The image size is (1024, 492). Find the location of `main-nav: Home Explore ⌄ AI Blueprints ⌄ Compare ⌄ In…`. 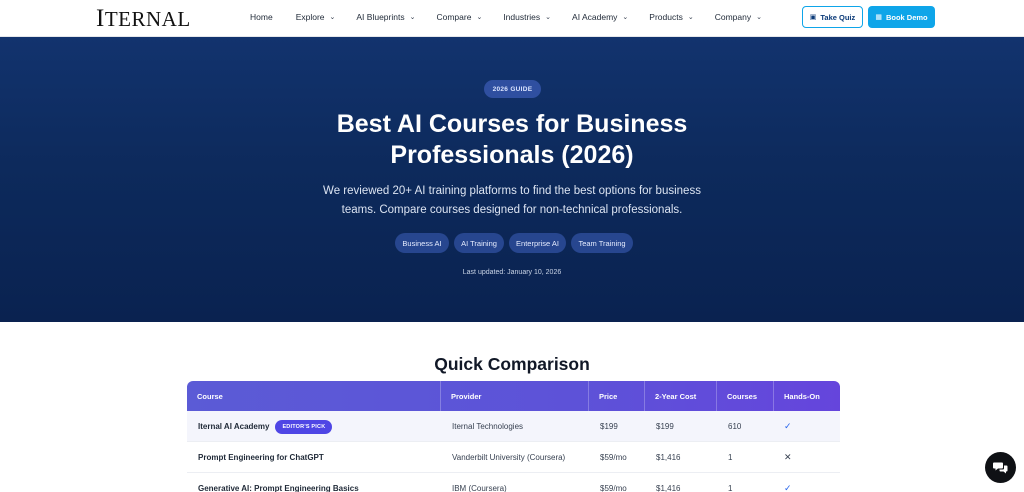

main-nav: Home Explore ⌄ AI Blueprints ⌄ Compare ⌄ In… is located at coordinates (506, 16).